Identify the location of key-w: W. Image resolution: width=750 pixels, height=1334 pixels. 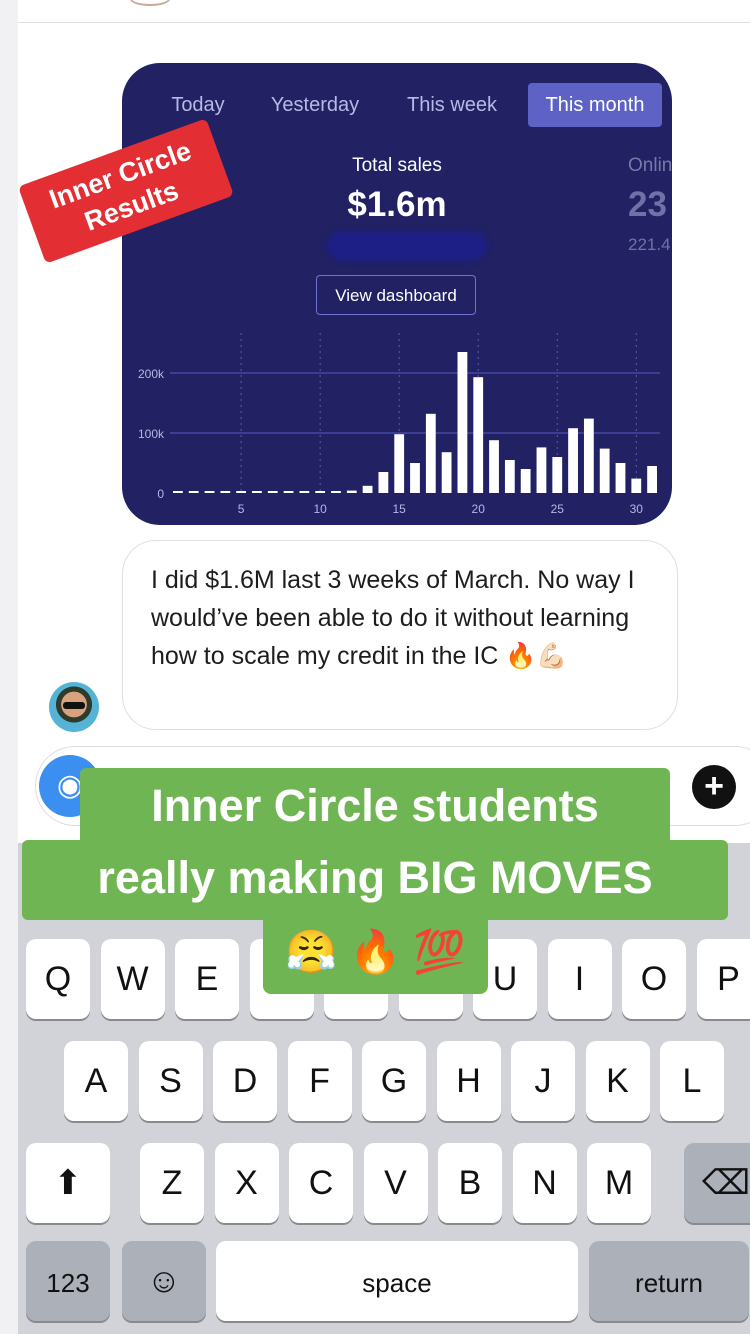
(132, 979).